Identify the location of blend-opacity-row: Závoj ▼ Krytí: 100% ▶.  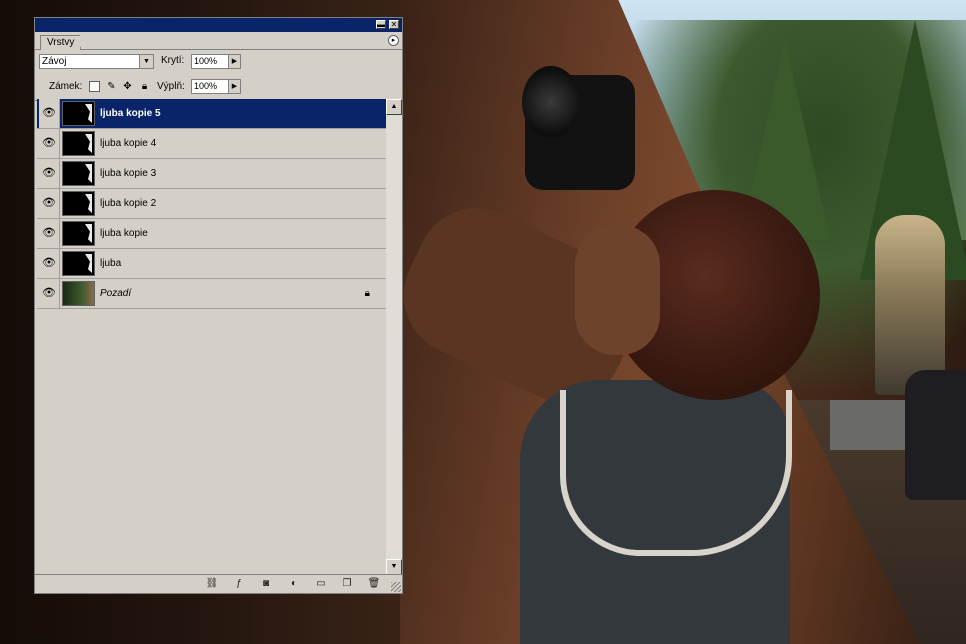
(218, 62).